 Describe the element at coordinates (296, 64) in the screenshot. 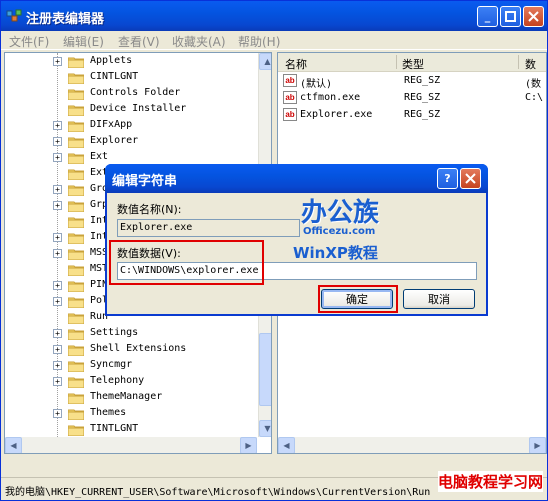

I see `column-name: 名称` at that location.